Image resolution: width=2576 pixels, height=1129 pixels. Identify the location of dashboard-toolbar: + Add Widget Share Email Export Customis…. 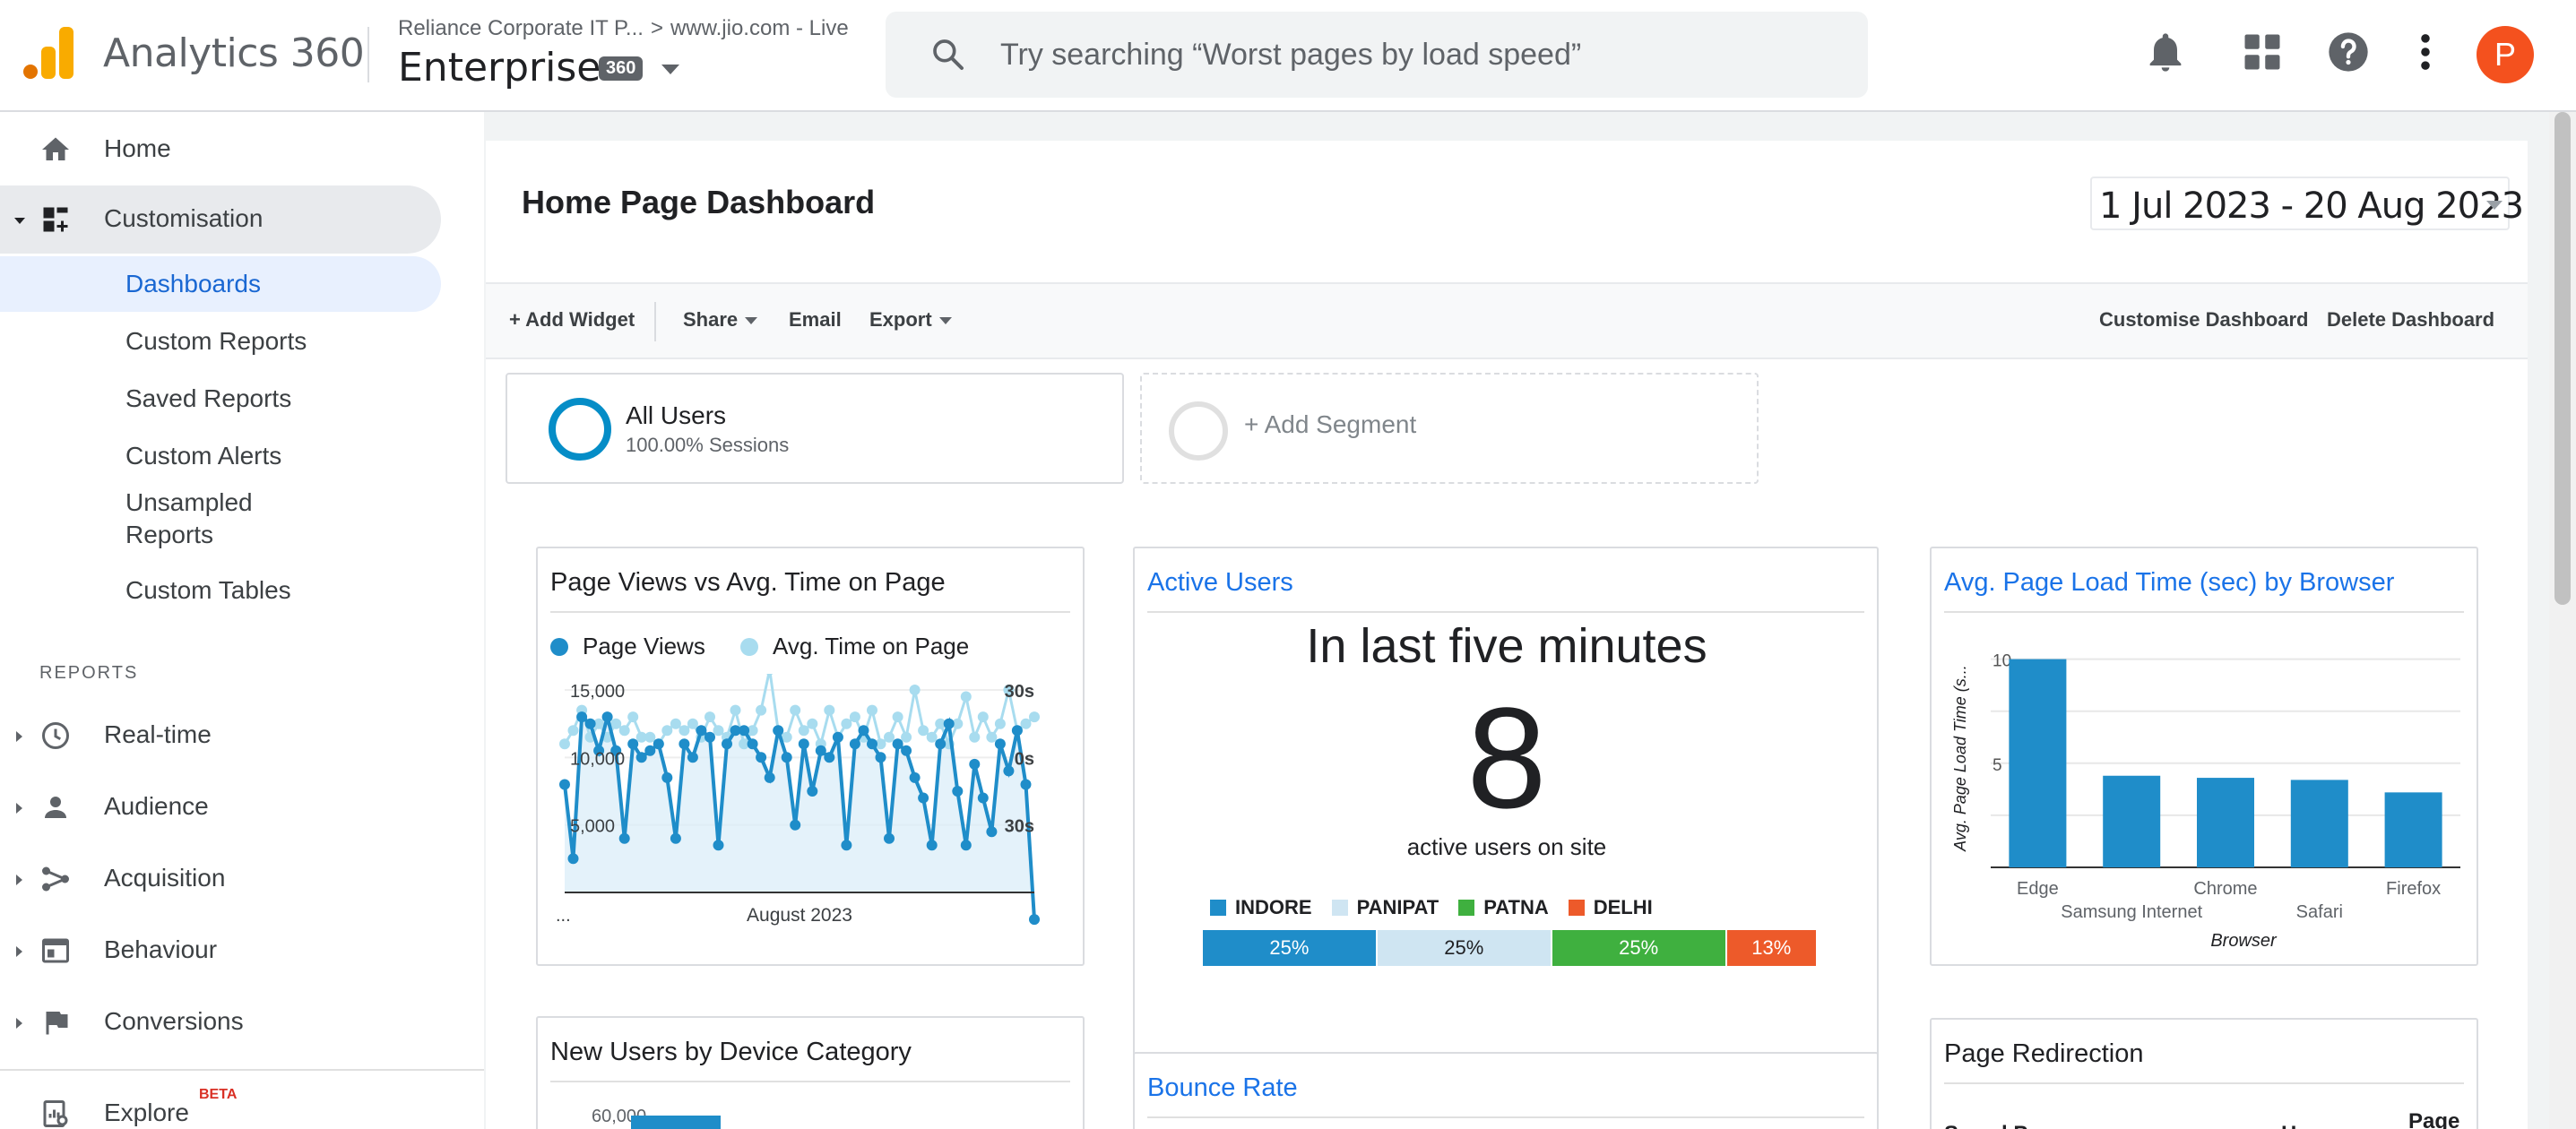
(1507, 321).